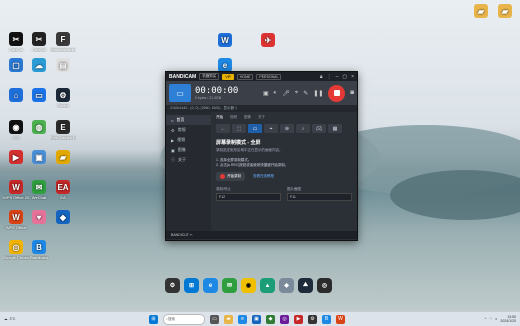 The width and height of the screenshot is (520, 326). What do you see at coordinates (239, 128) in the screenshot?
I see `rect-mode-icon: ⬚` at bounding box center [239, 128].